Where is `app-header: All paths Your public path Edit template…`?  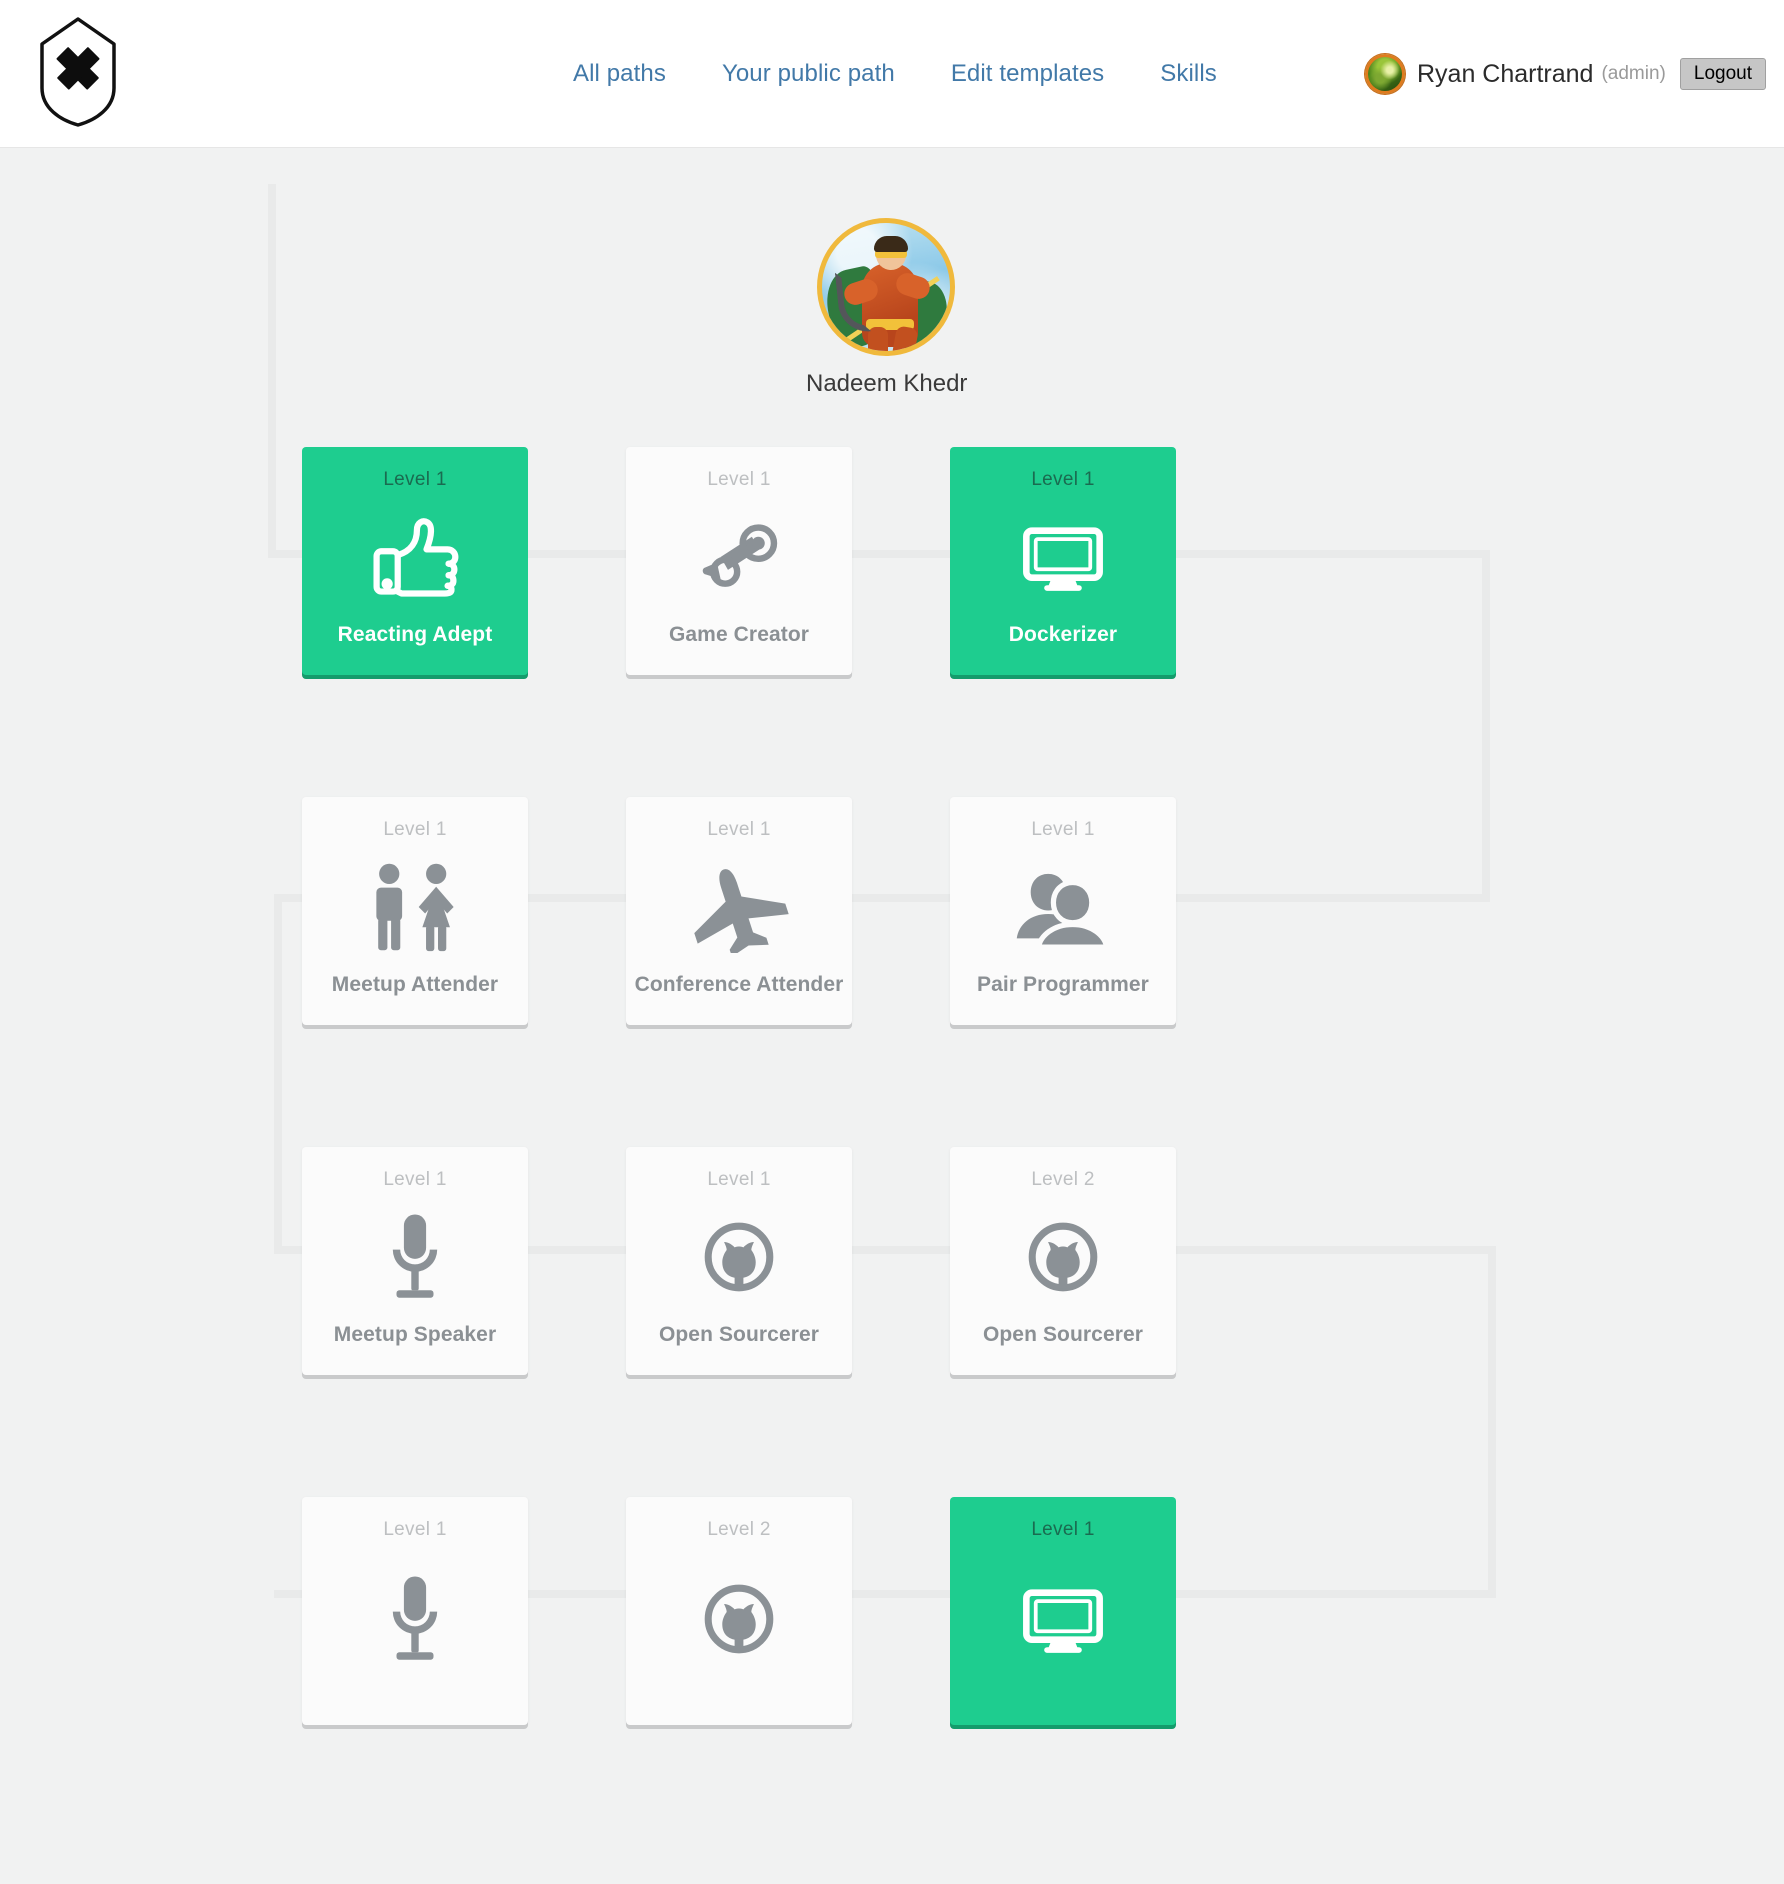
app-header: All paths Your public path Edit template… is located at coordinates (892, 74).